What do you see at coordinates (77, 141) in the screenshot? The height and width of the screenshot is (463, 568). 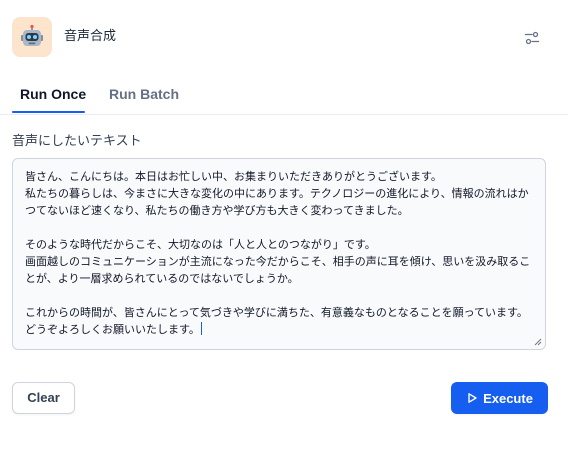 I see `text-field-label: 音声にしたいテキスト` at bounding box center [77, 141].